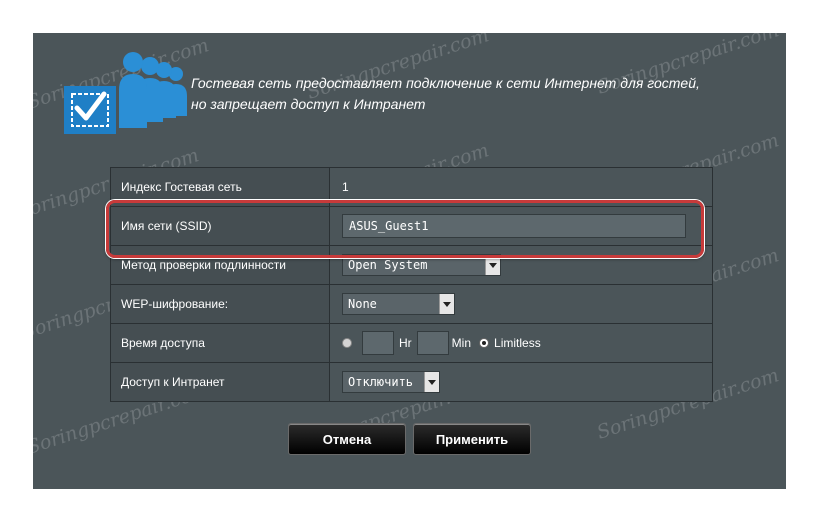 The image size is (819, 523). I want to click on minutes-input, so click(432, 343).